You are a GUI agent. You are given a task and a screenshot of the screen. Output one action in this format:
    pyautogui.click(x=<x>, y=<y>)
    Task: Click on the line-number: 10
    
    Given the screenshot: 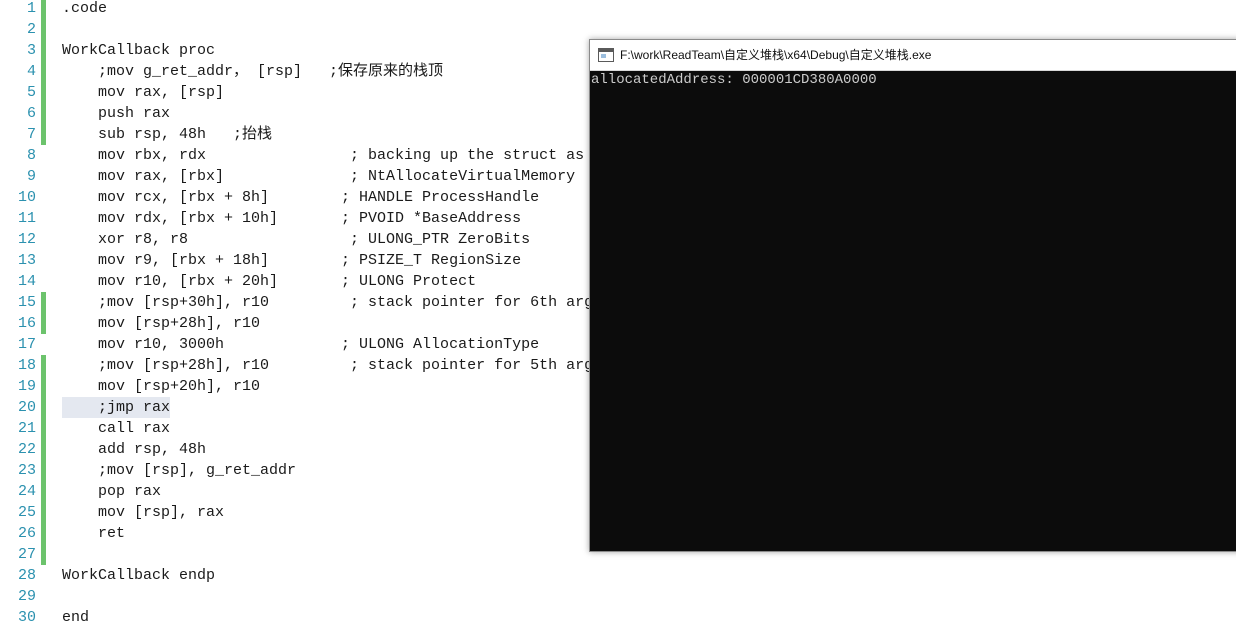 What is the action you would take?
    pyautogui.click(x=26, y=197)
    